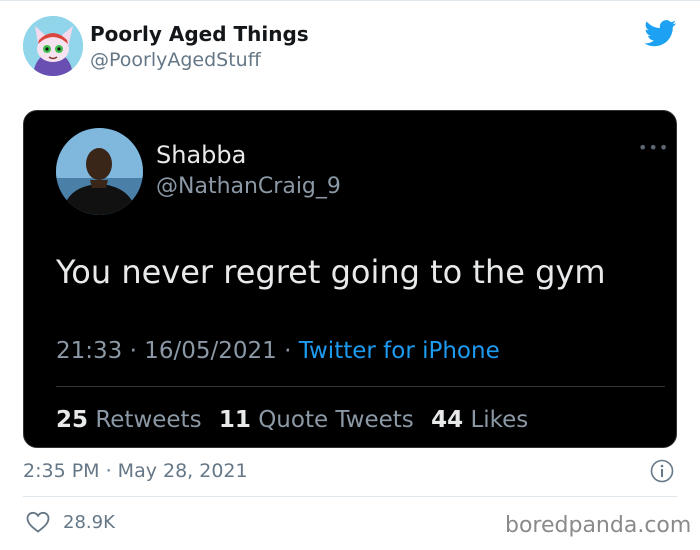  I want to click on embedded-avatar, so click(99, 171).